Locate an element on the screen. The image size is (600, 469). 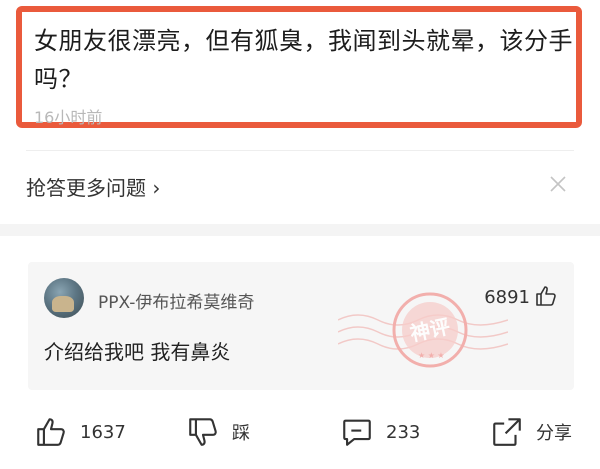
comment-button: 233 is located at coordinates (380, 432).